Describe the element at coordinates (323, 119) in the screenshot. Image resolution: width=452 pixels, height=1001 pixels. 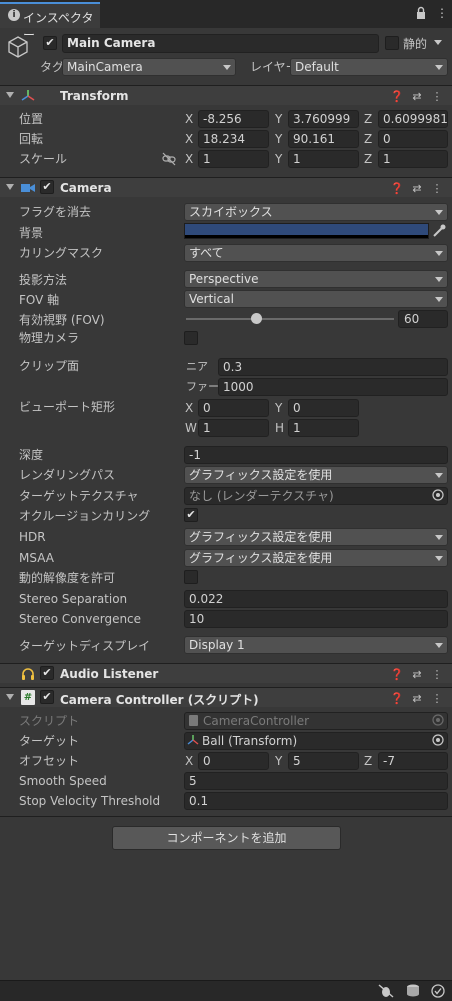
I see `position-y-field: 3.760999` at that location.